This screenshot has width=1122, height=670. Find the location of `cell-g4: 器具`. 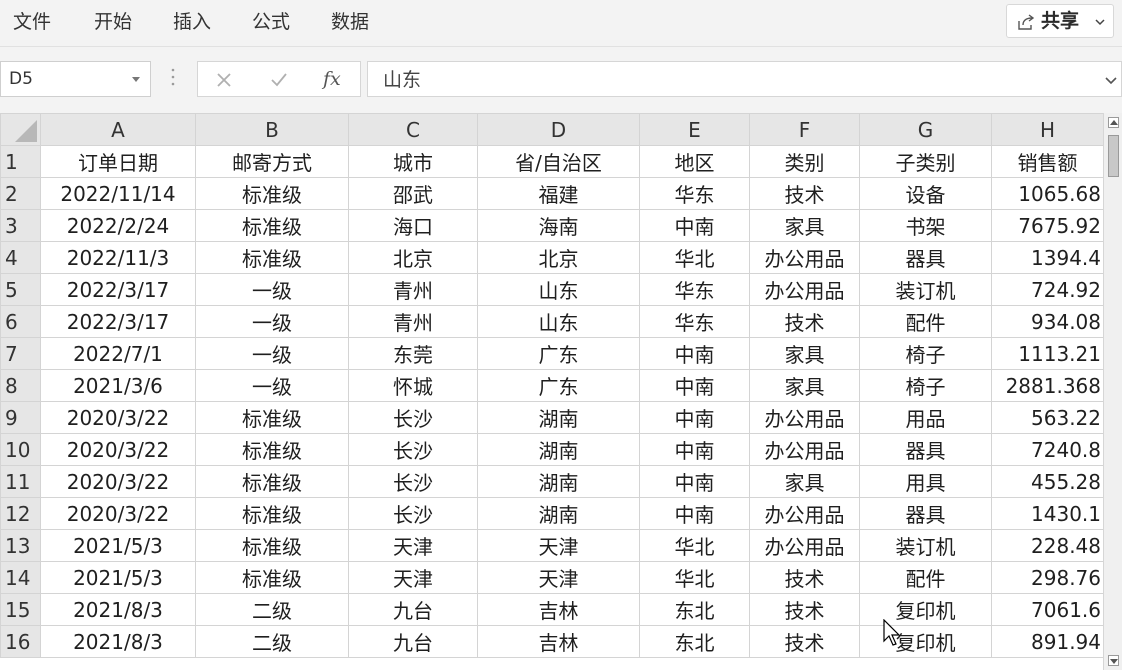

cell-g4: 器具 is located at coordinates (925, 257).